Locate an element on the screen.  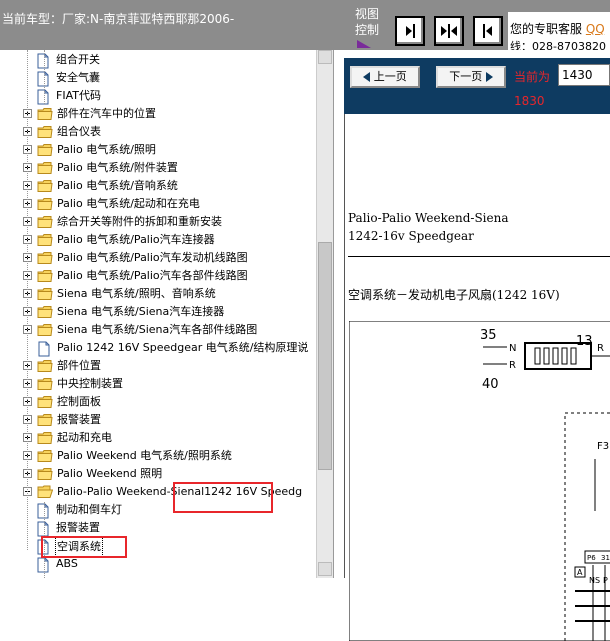
arrow-left-icon is located at coordinates (367, 77).